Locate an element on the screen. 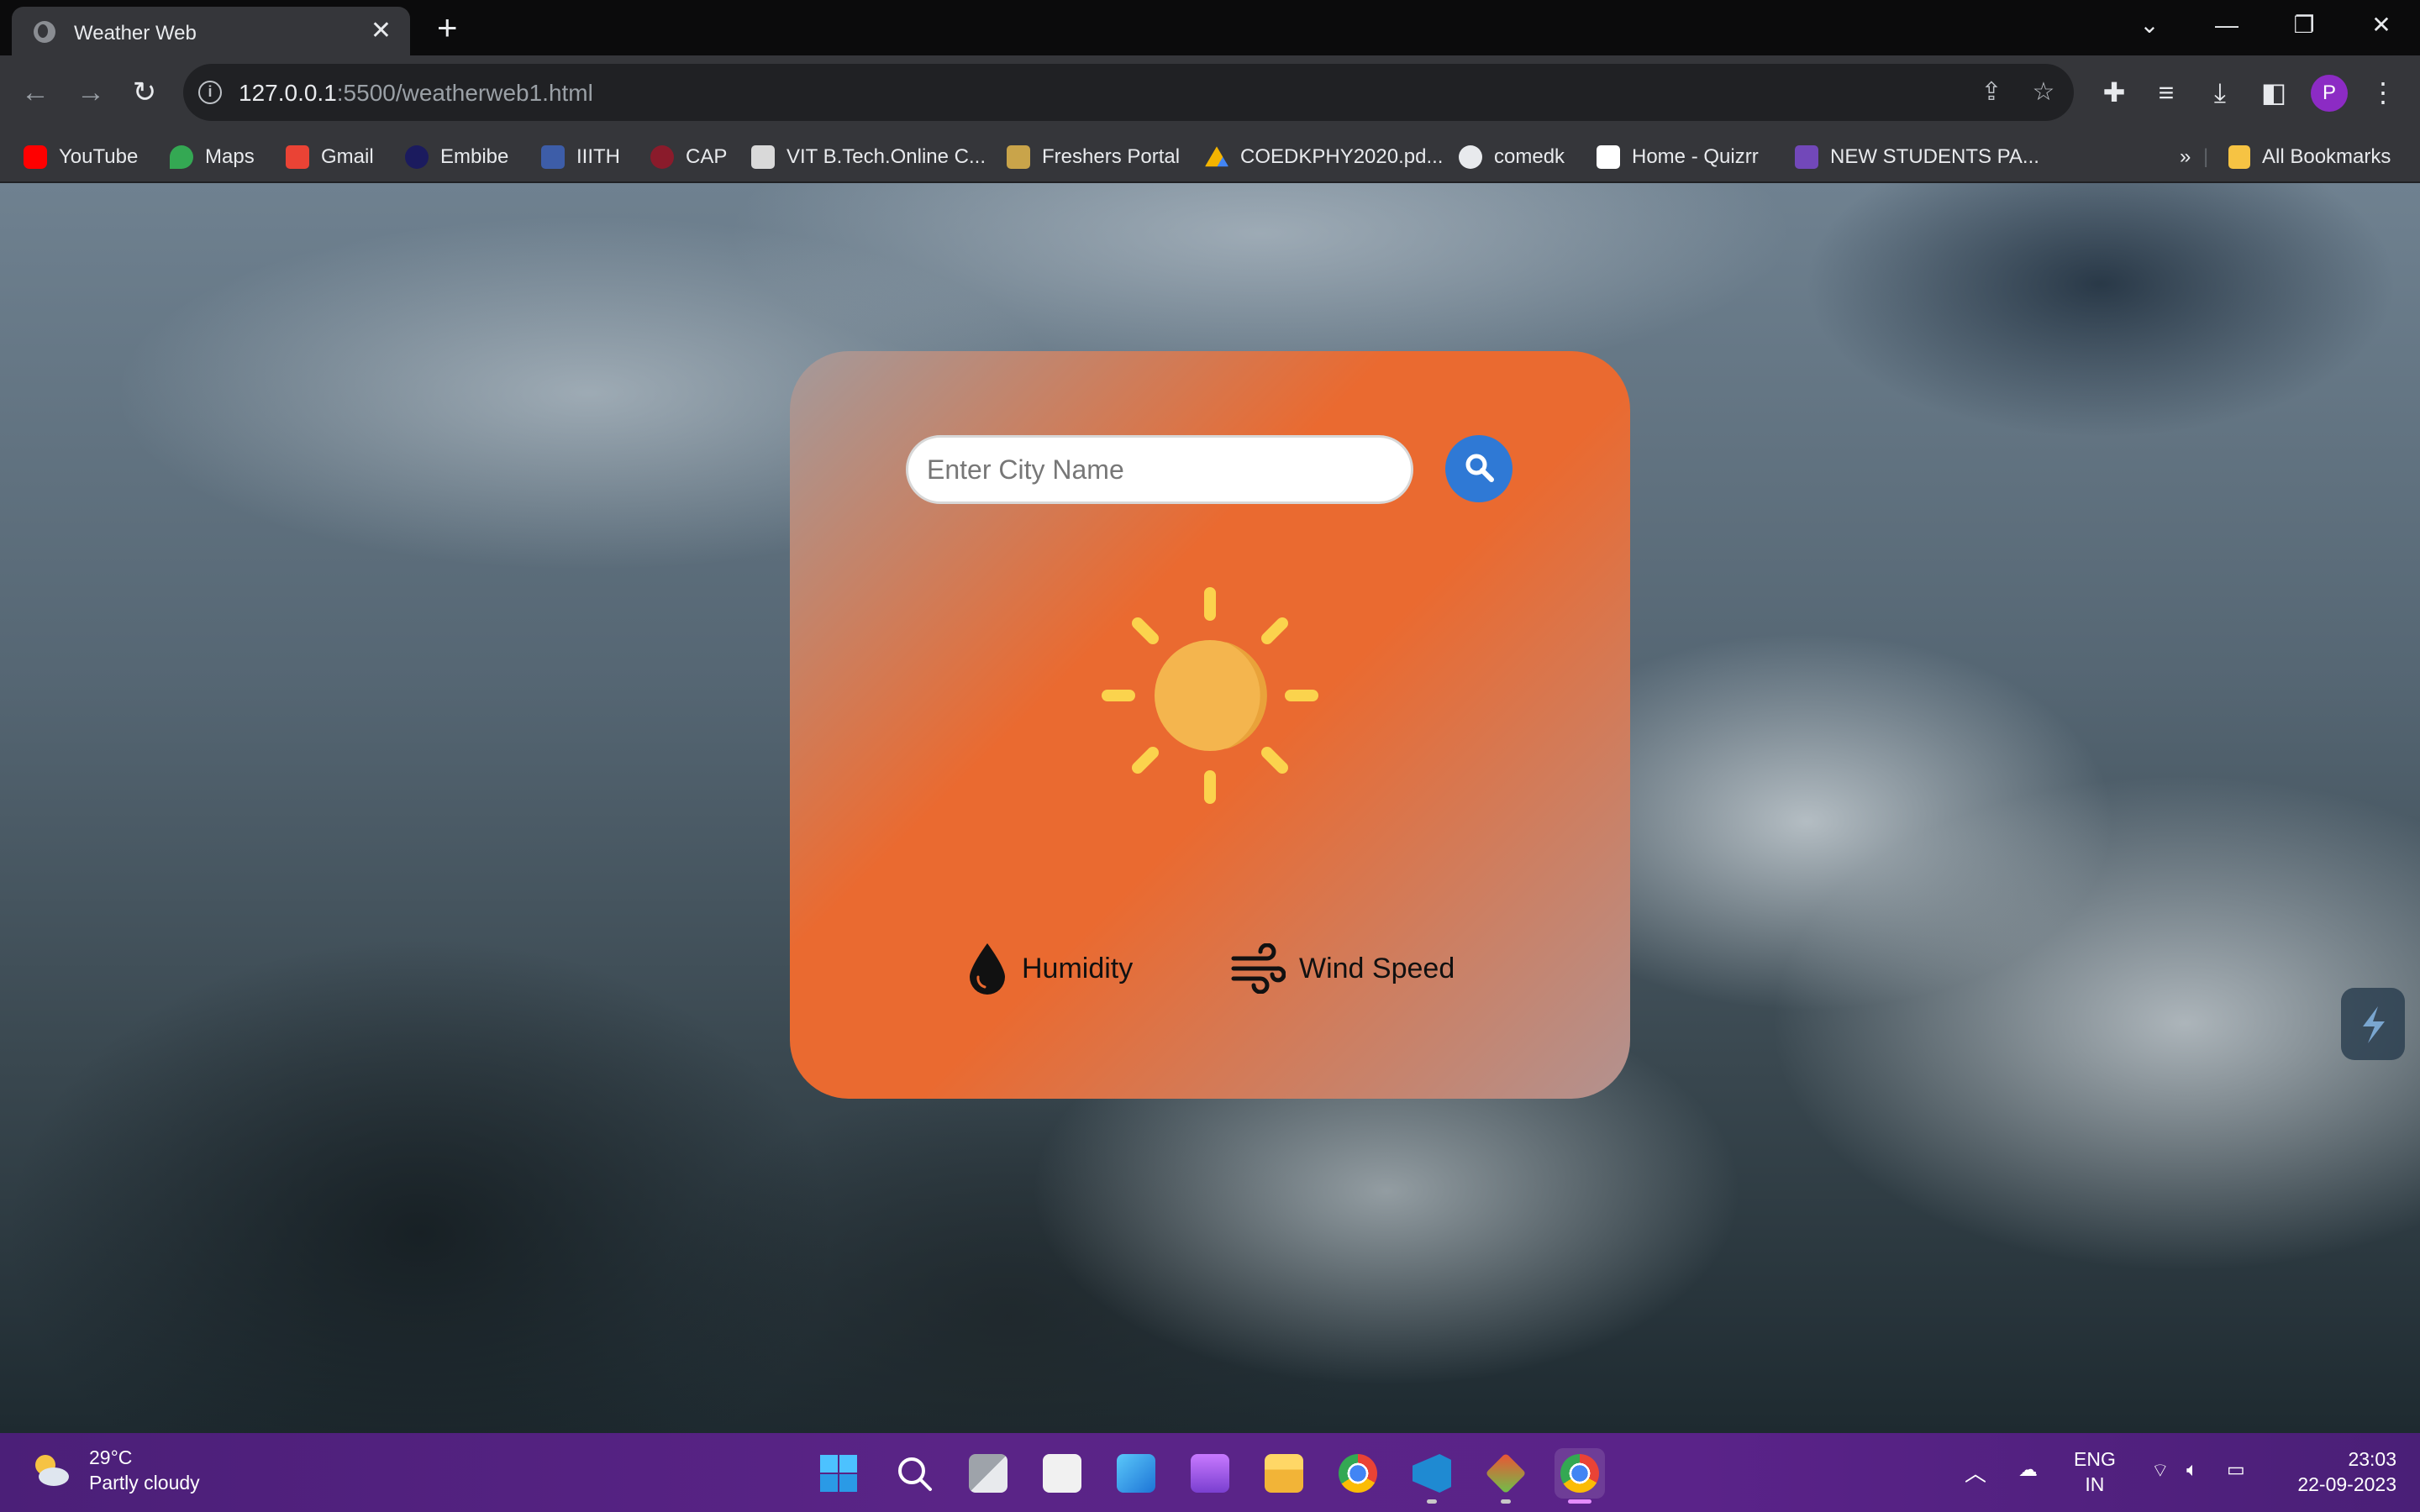 The width and height of the screenshot is (2420, 1512). extensions-puzzle-icon: ✚ is located at coordinates (2114, 92).